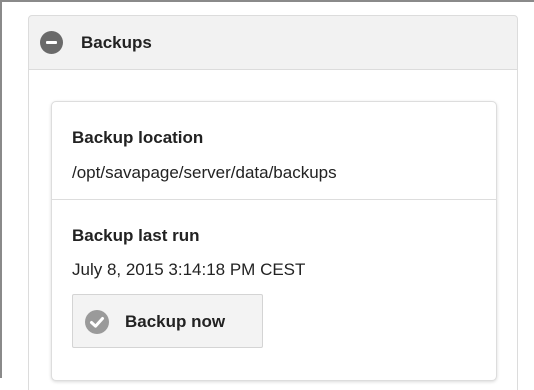 The height and width of the screenshot is (390, 534). I want to click on section-title: Backups, so click(116, 42).